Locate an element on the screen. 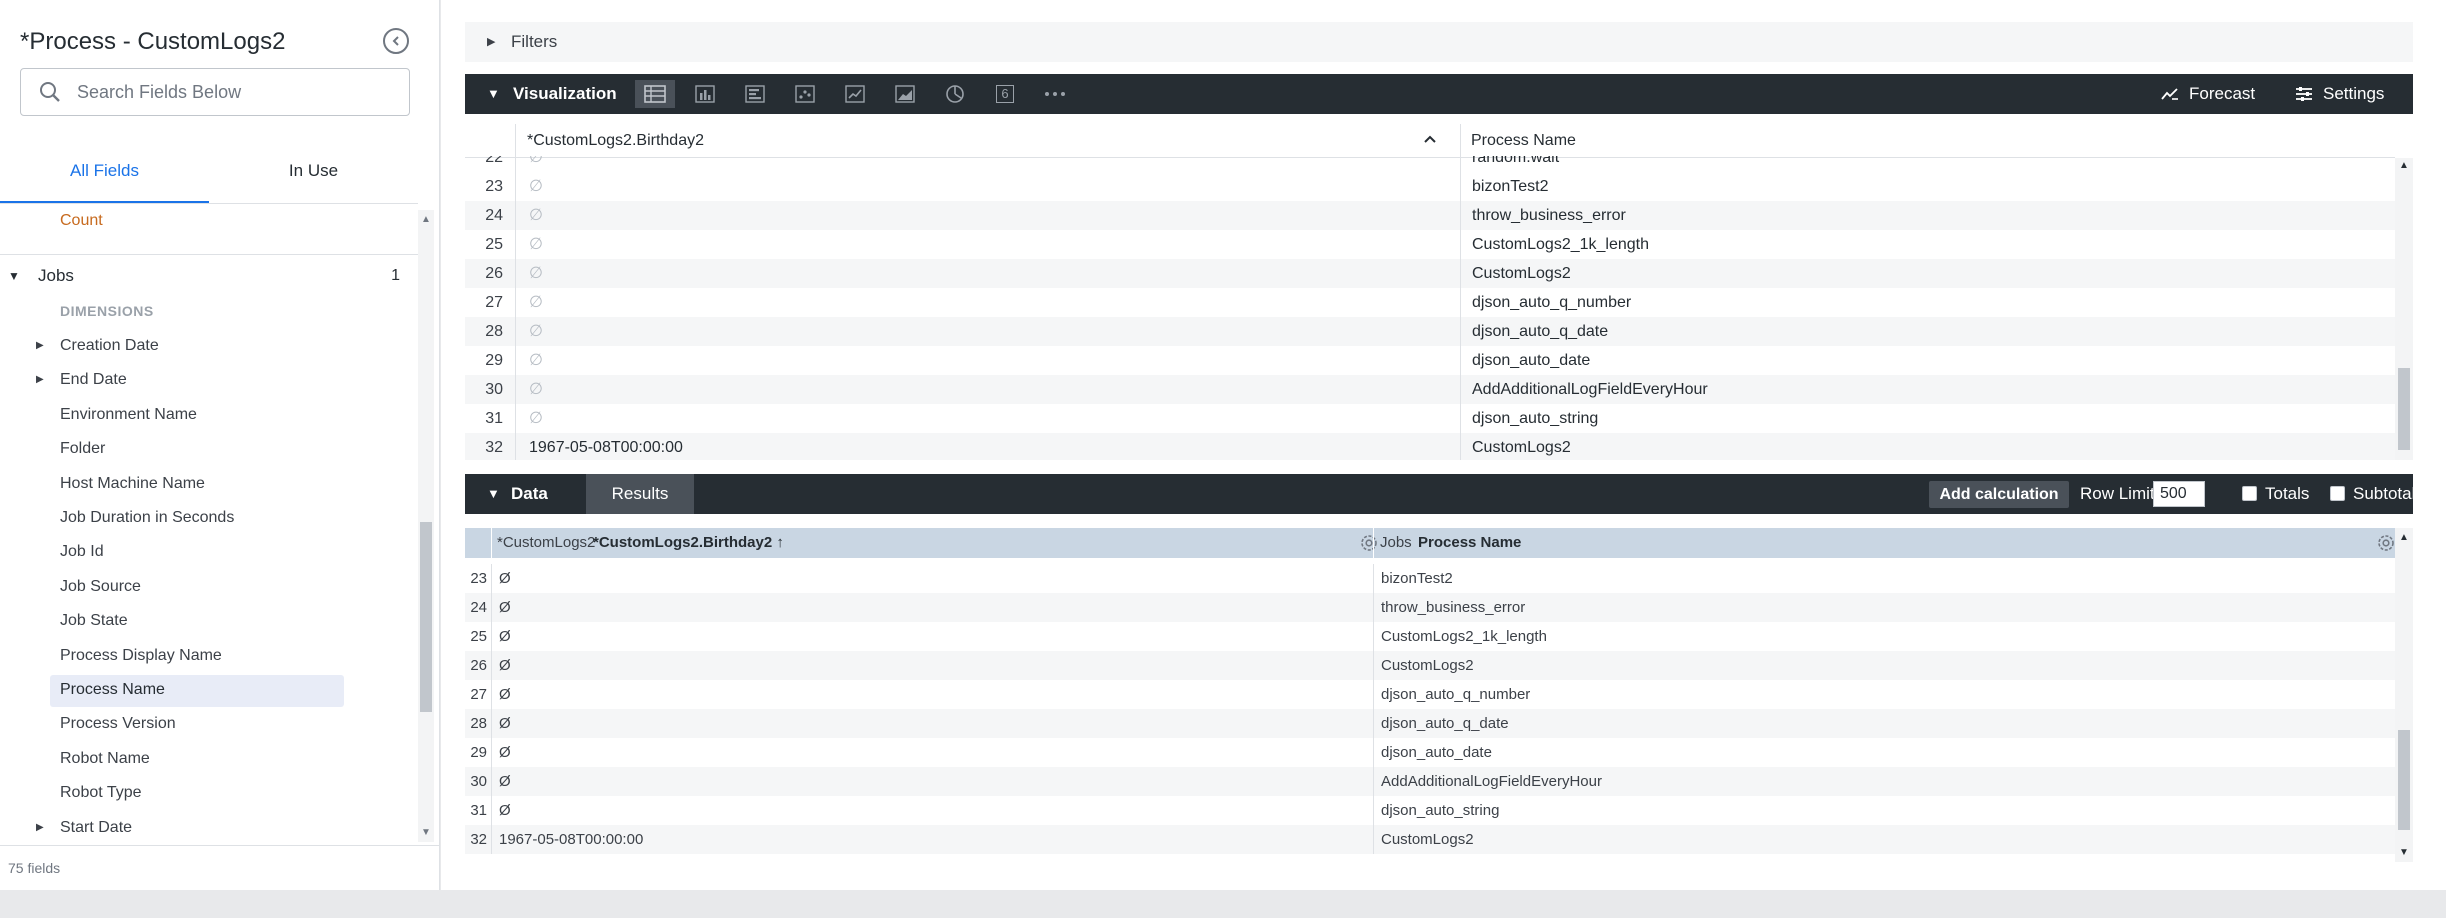 This screenshot has width=2446, height=918. table-row: 31 Ødjson_auto_string is located at coordinates (1430, 810).